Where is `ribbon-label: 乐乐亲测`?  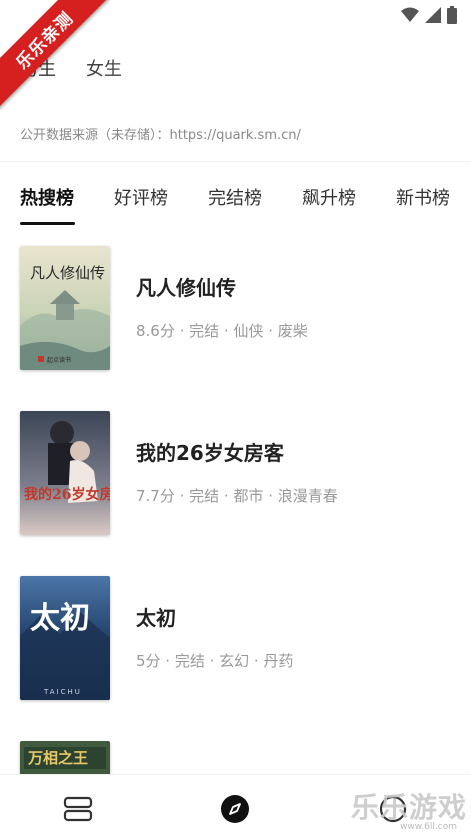 ribbon-label: 乐乐亲测 is located at coordinates (55, 55).